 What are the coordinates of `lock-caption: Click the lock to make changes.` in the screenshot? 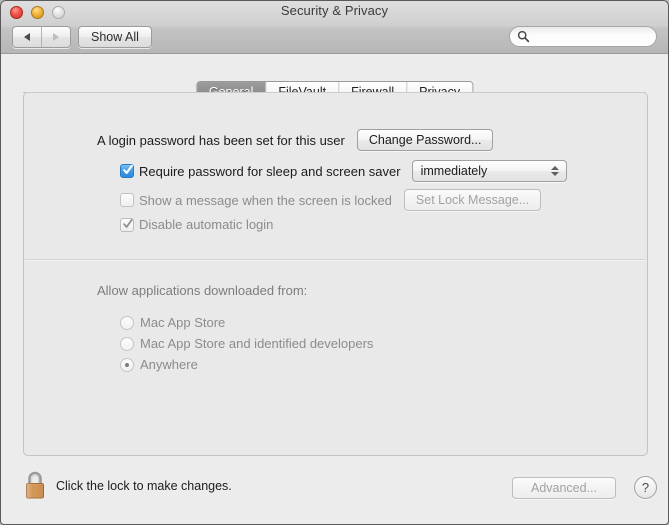 It's located at (144, 486).